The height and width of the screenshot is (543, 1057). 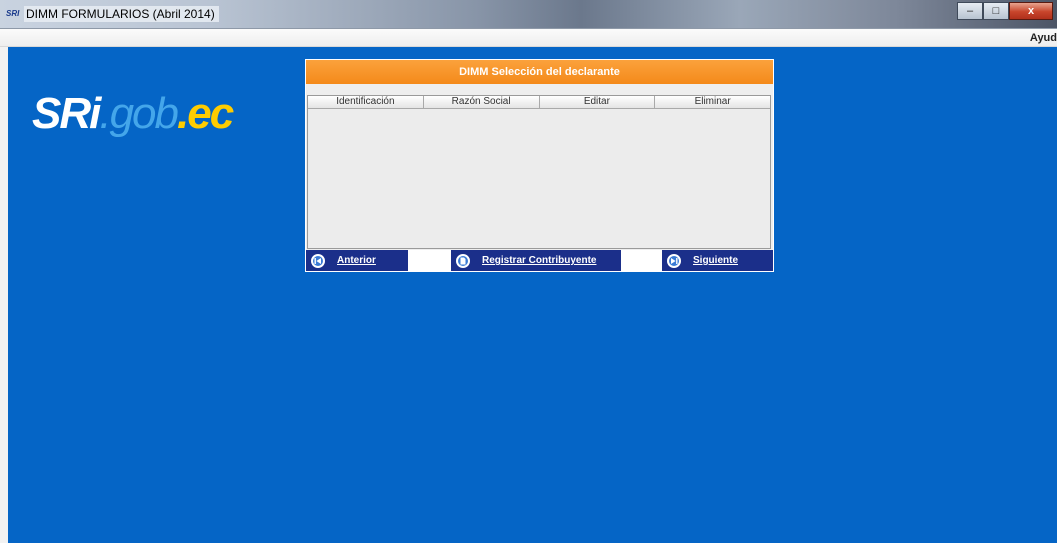 I want to click on window-title-bar: SRI DIMM FORMULARIOS (Abril 2014) – □ x, so click(x=528, y=14).